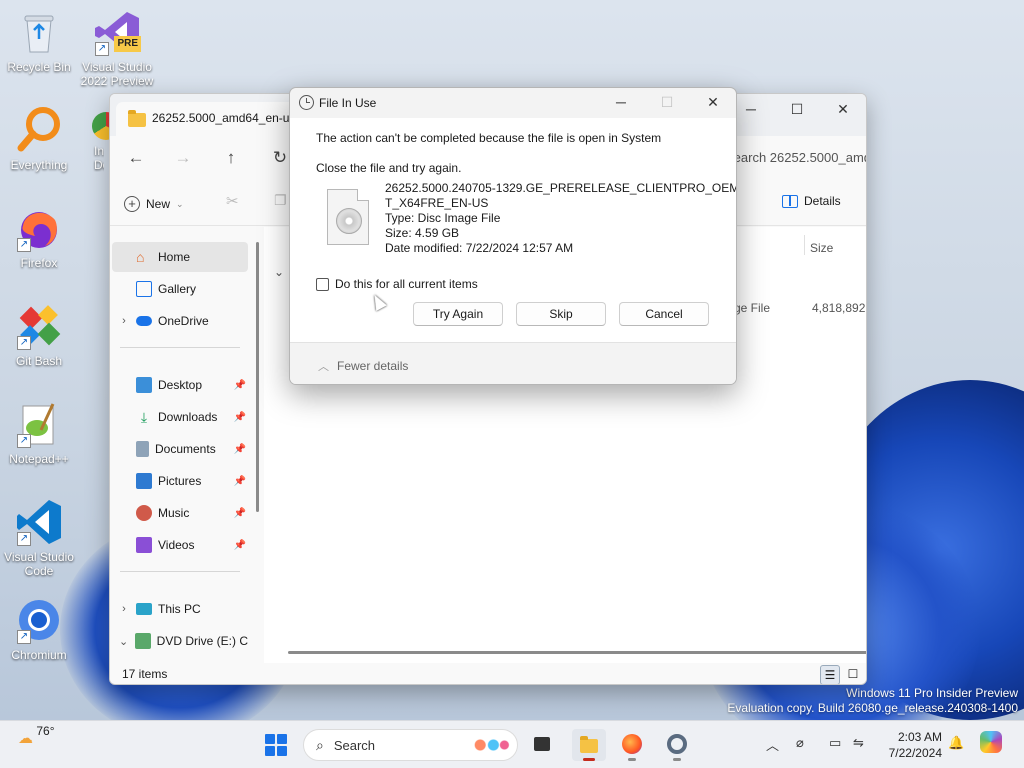 The image size is (1024, 768). Describe the element at coordinates (180, 385) in the screenshot. I see `sidebar-item-desktop: Desktop 📌` at that location.